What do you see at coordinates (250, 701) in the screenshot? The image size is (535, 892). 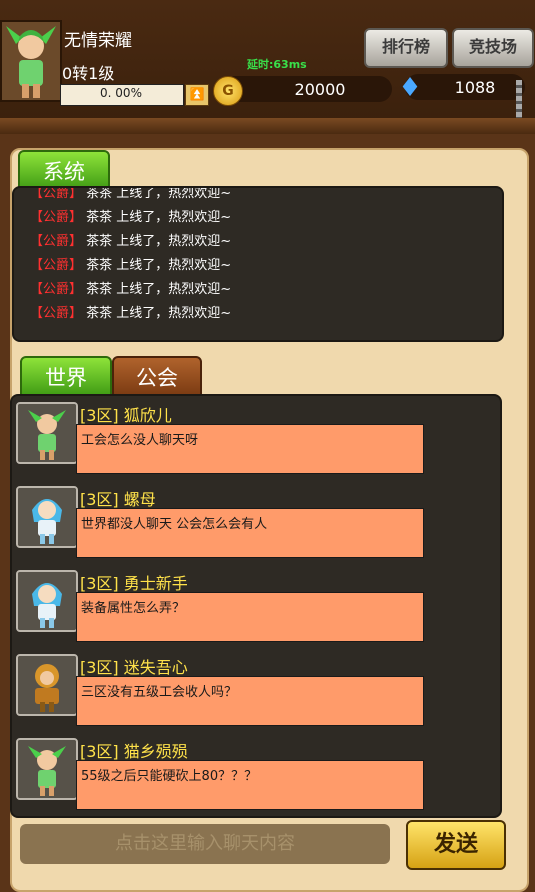 I see `chat-bubble: 三区没有五级工会收人吗？` at bounding box center [250, 701].